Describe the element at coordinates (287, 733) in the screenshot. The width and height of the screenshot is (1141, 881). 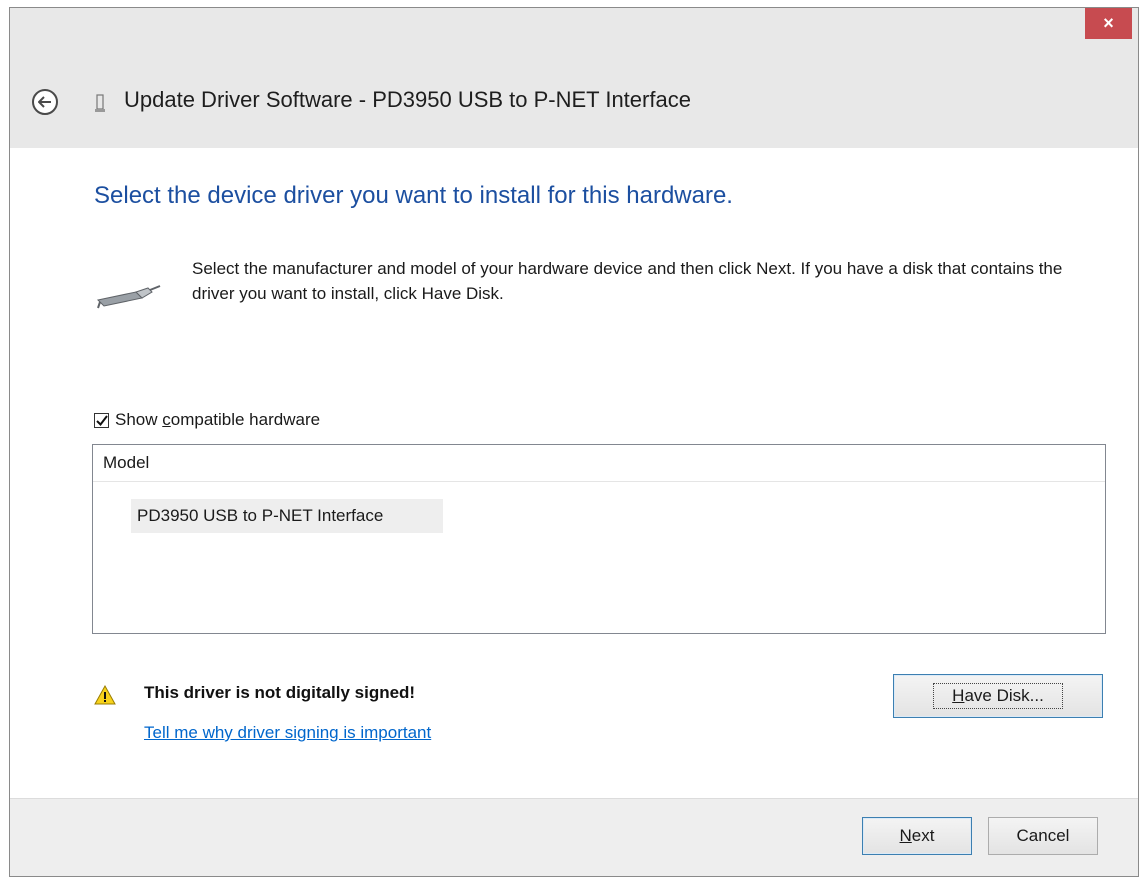
I see `driver-signing-link: Tell me why driver signing is important` at that location.